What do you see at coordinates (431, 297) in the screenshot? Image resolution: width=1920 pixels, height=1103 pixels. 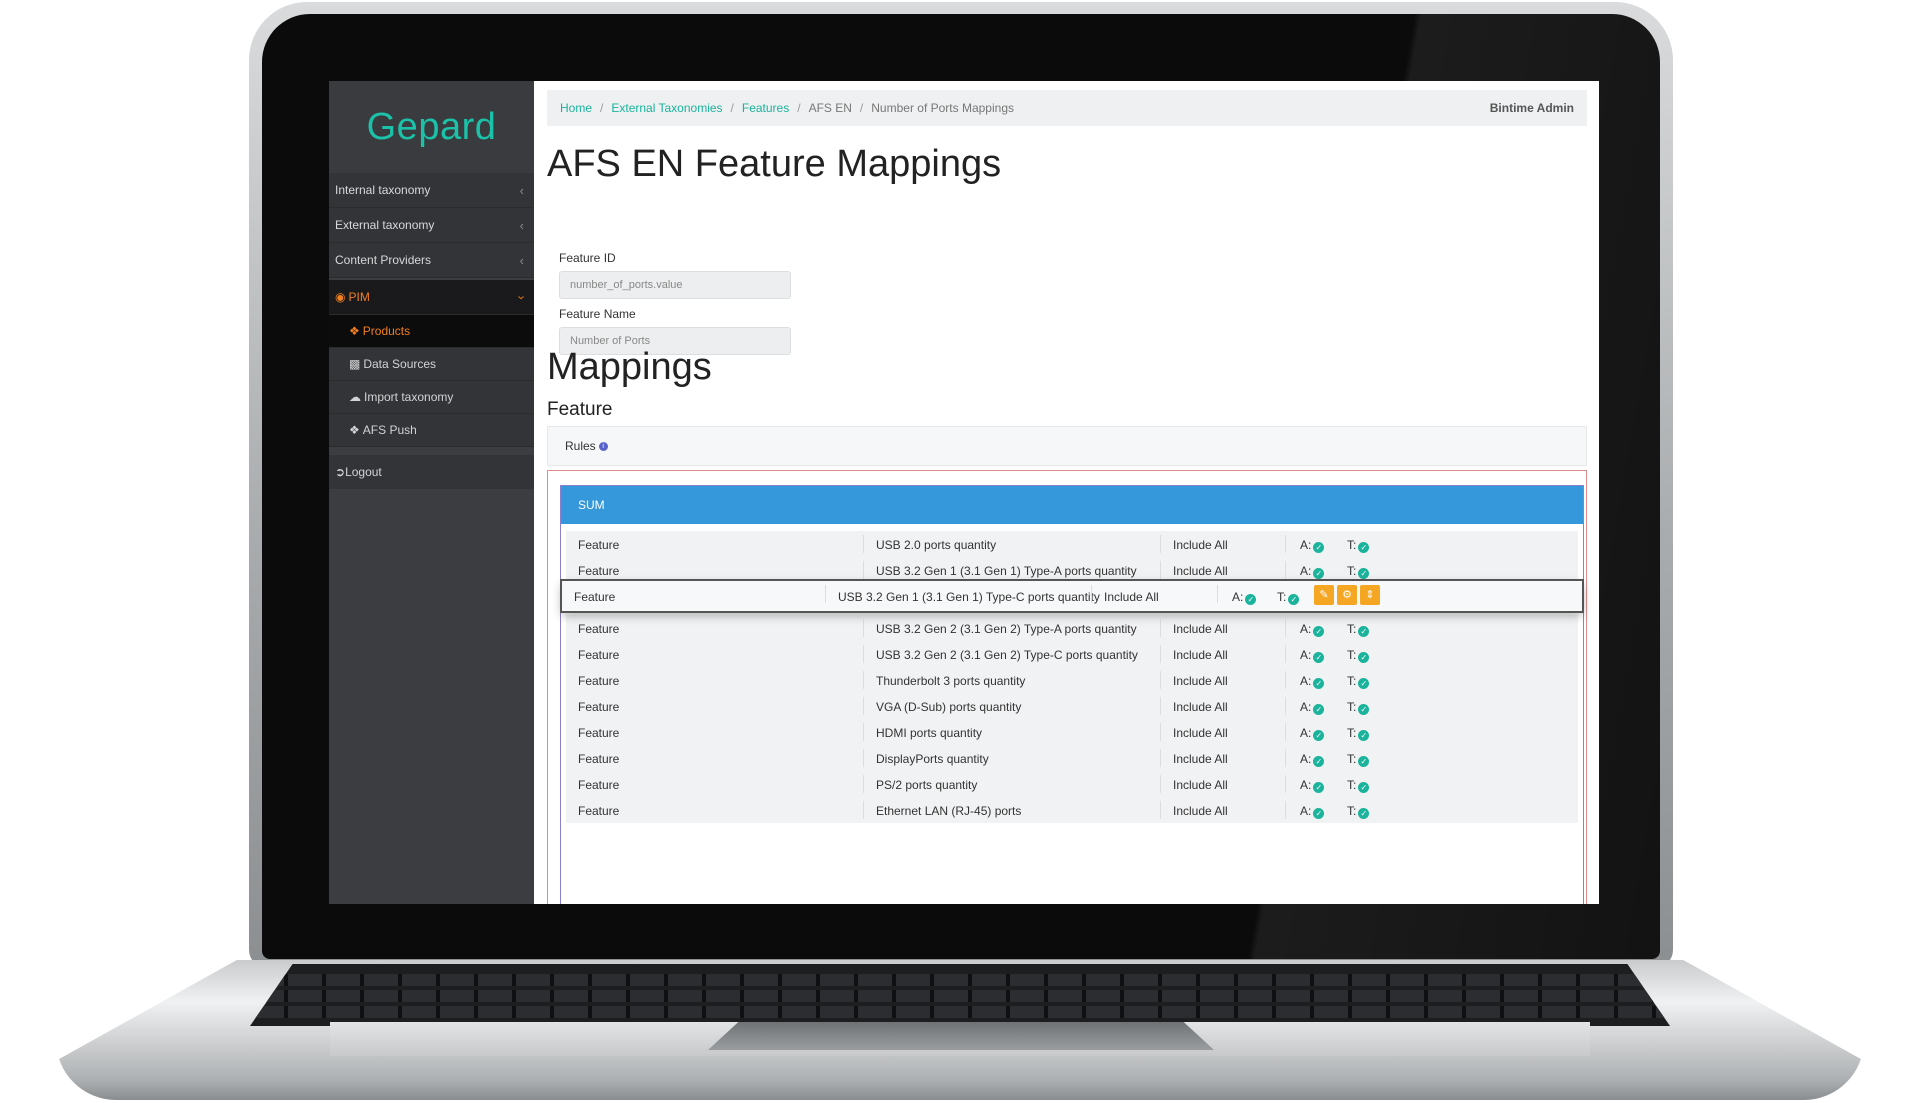 I see `sidebar-item-pim: ◉ PIM ›` at bounding box center [431, 297].